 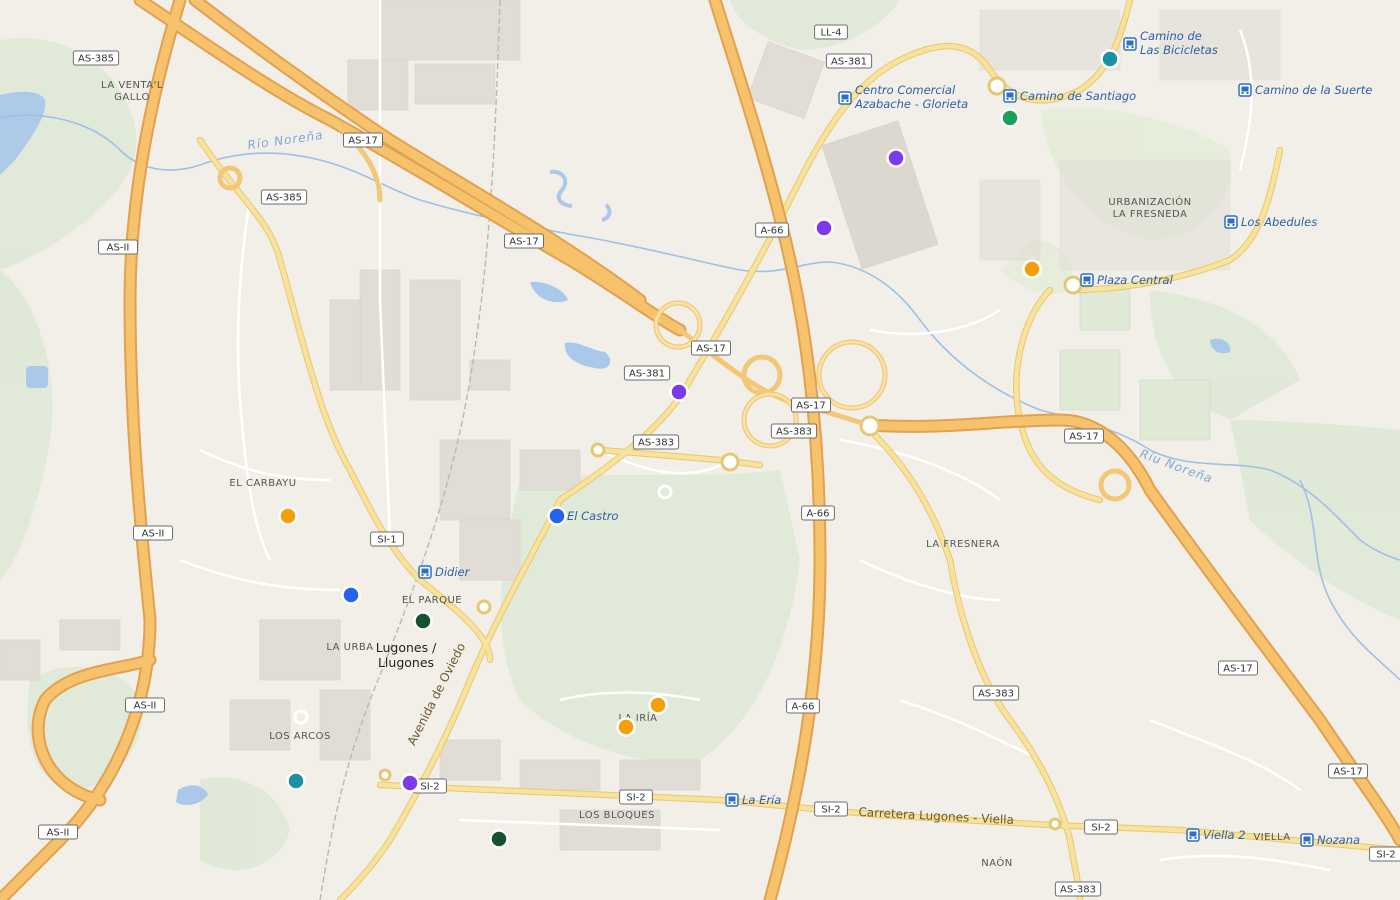 I want to click on road-shield-label: AS-385, so click(x=284, y=198).